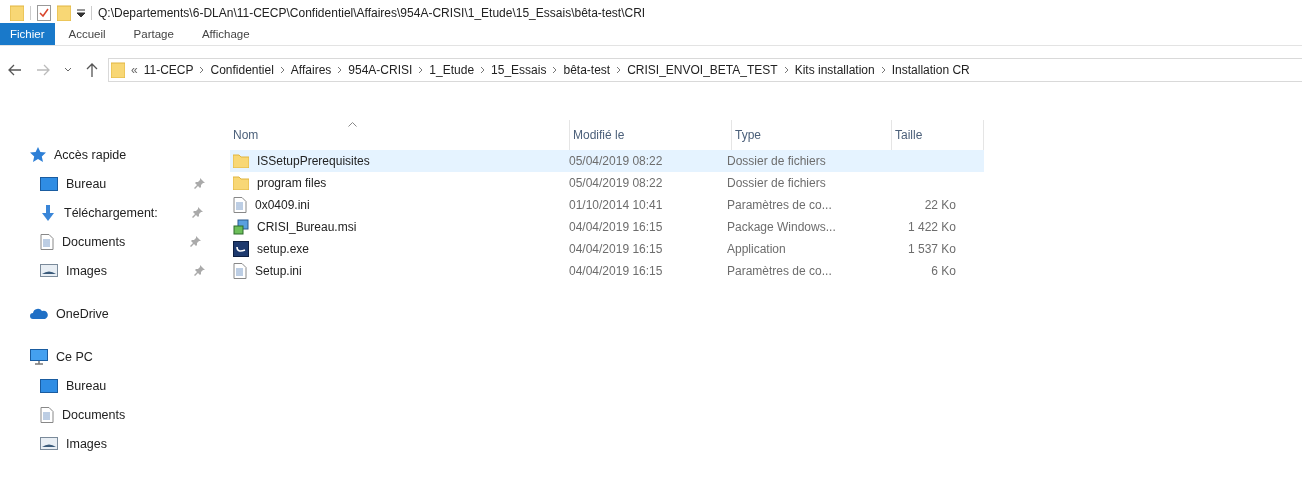 The image size is (1302, 495). Describe the element at coordinates (38, 154) in the screenshot. I see `star-icon` at that location.